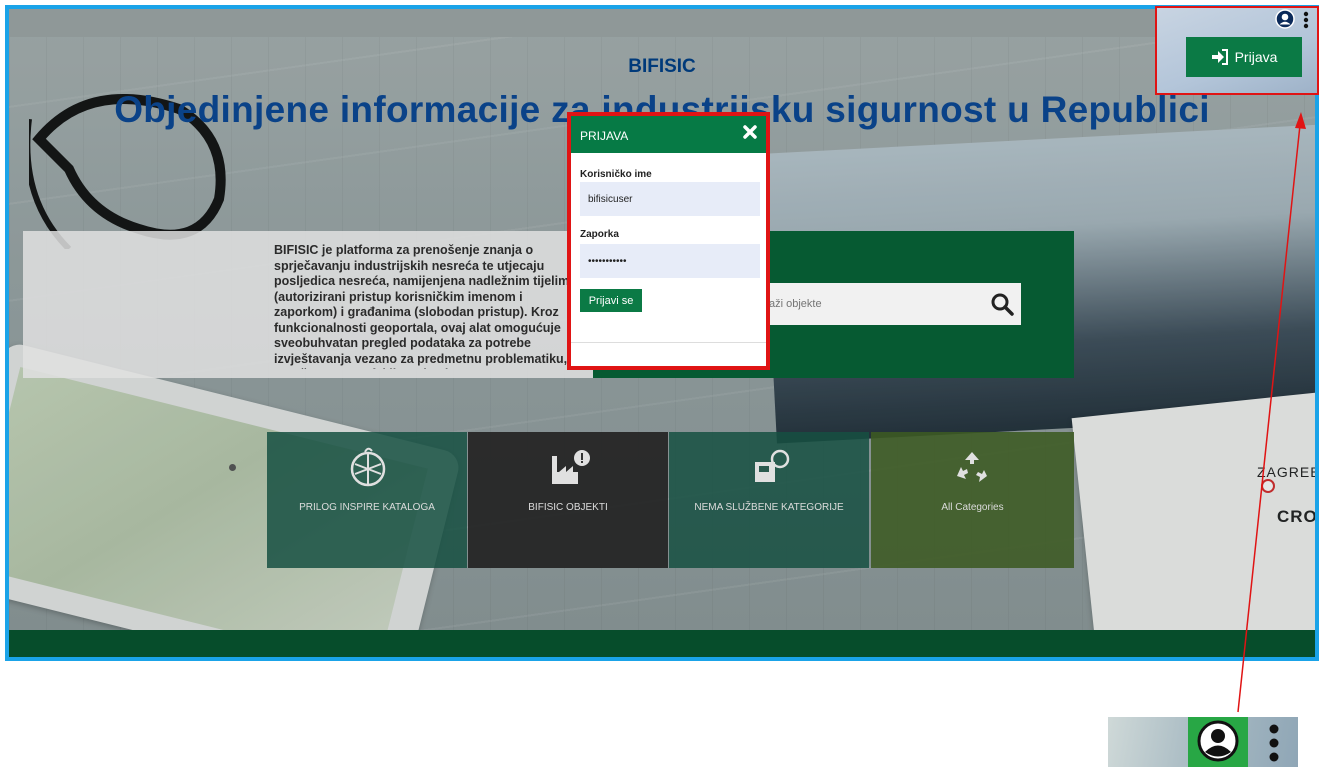 This screenshot has width=1324, height=767. Describe the element at coordinates (568, 507) in the screenshot. I see `tile-label: BIFISIC OBJEKTI` at that location.